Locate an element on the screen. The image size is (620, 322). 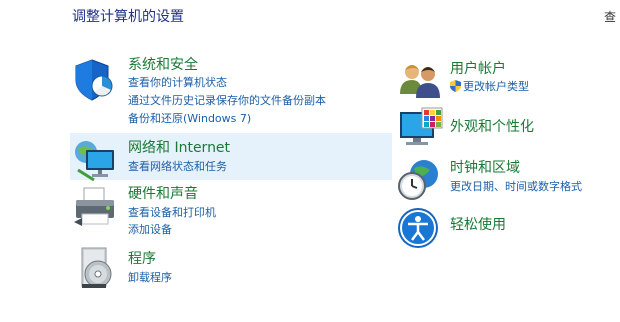
programs-disc-icon is located at coordinates (98, 268).